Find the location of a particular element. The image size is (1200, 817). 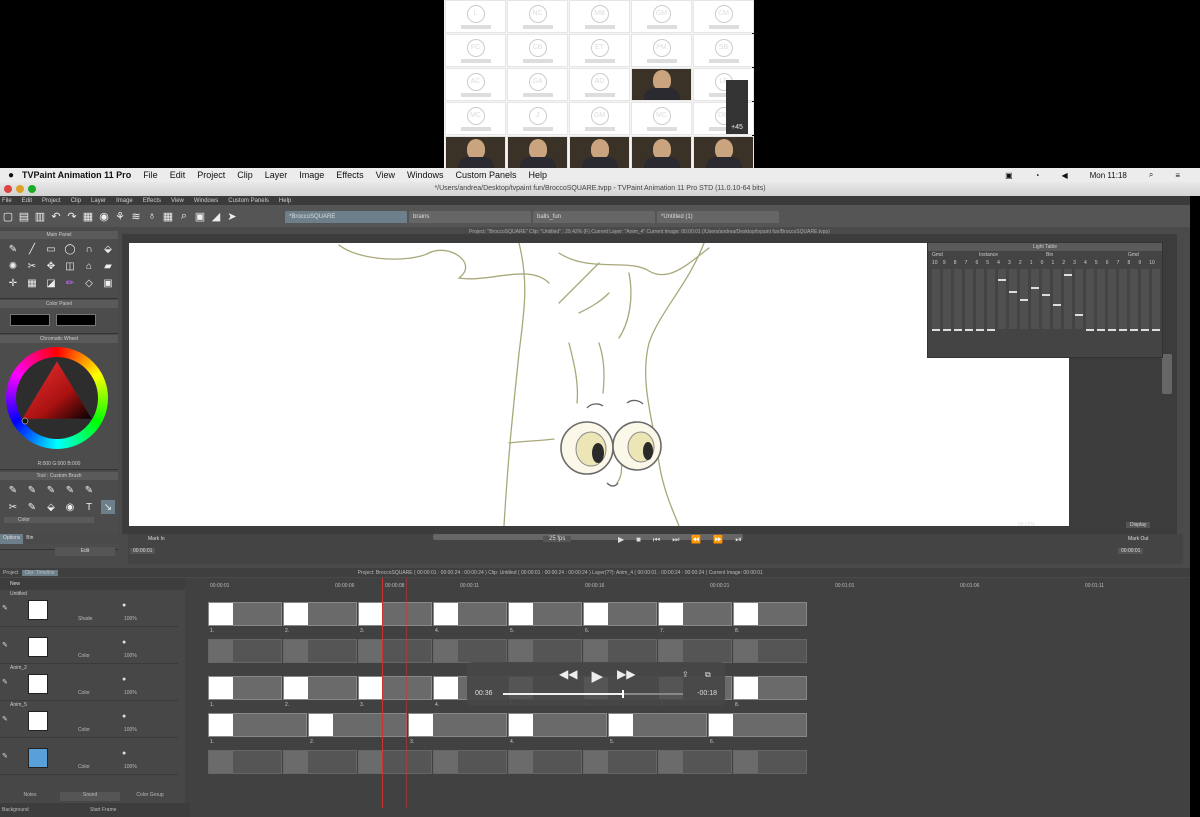

participant-tile: CM is located at coordinates (723, 16).